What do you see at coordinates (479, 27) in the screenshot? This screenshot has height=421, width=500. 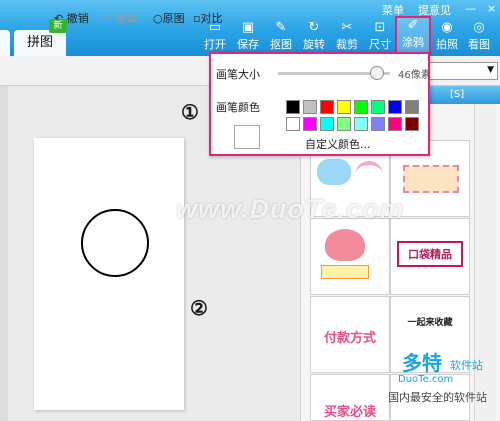 I see `eye-icon: ◎` at bounding box center [479, 27].